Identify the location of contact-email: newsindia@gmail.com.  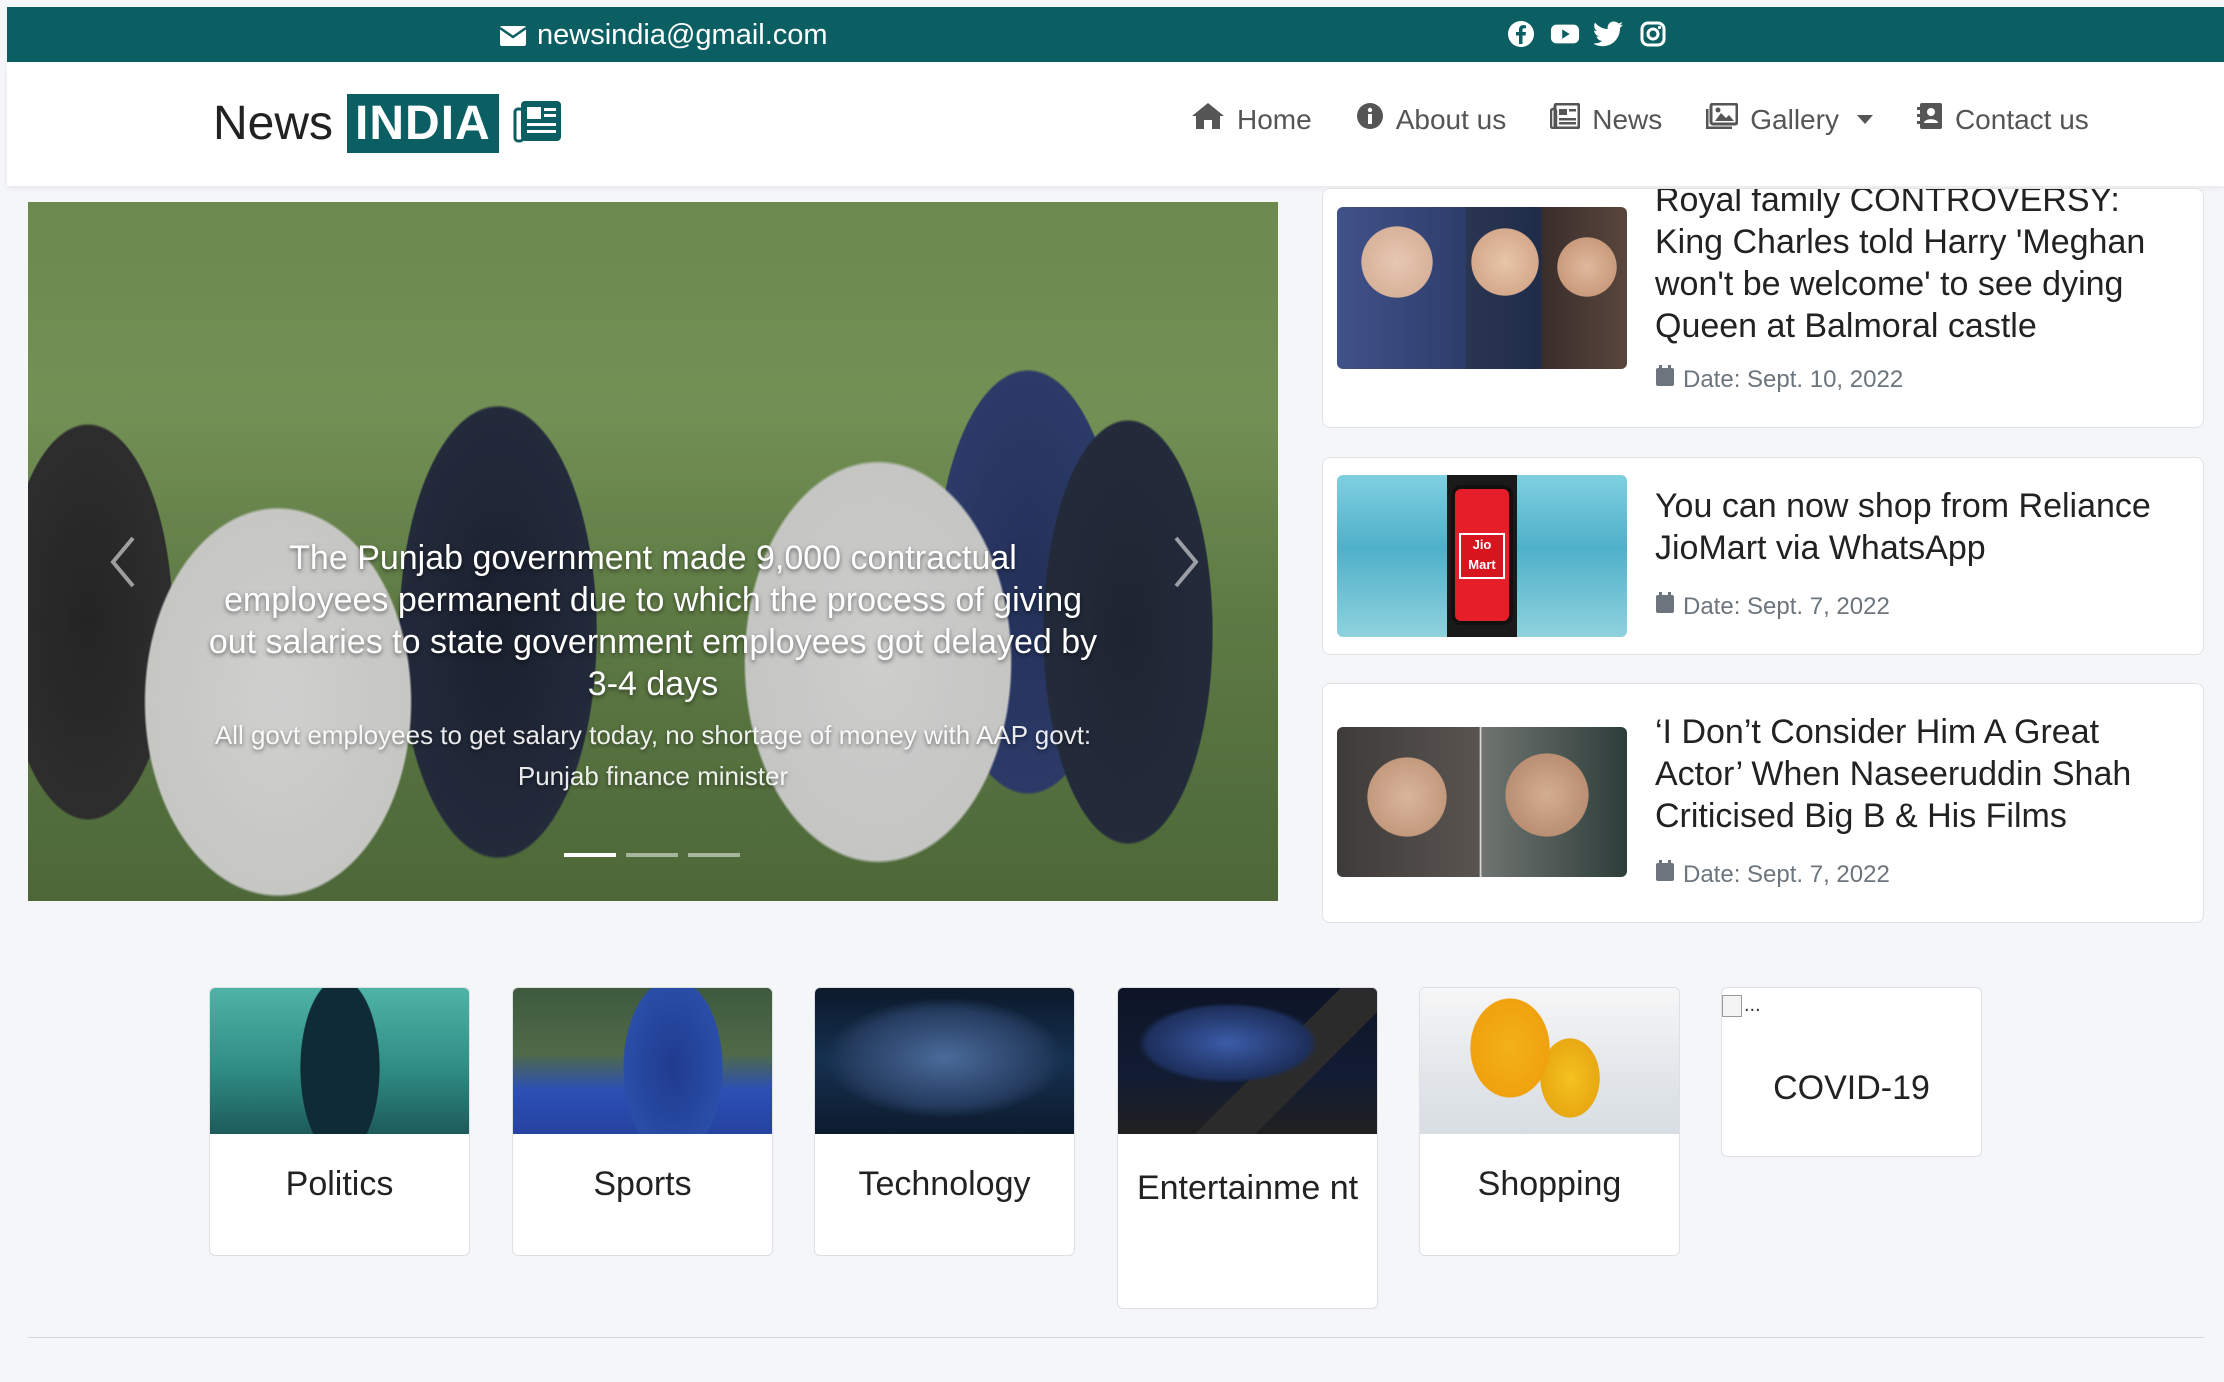
(663, 35).